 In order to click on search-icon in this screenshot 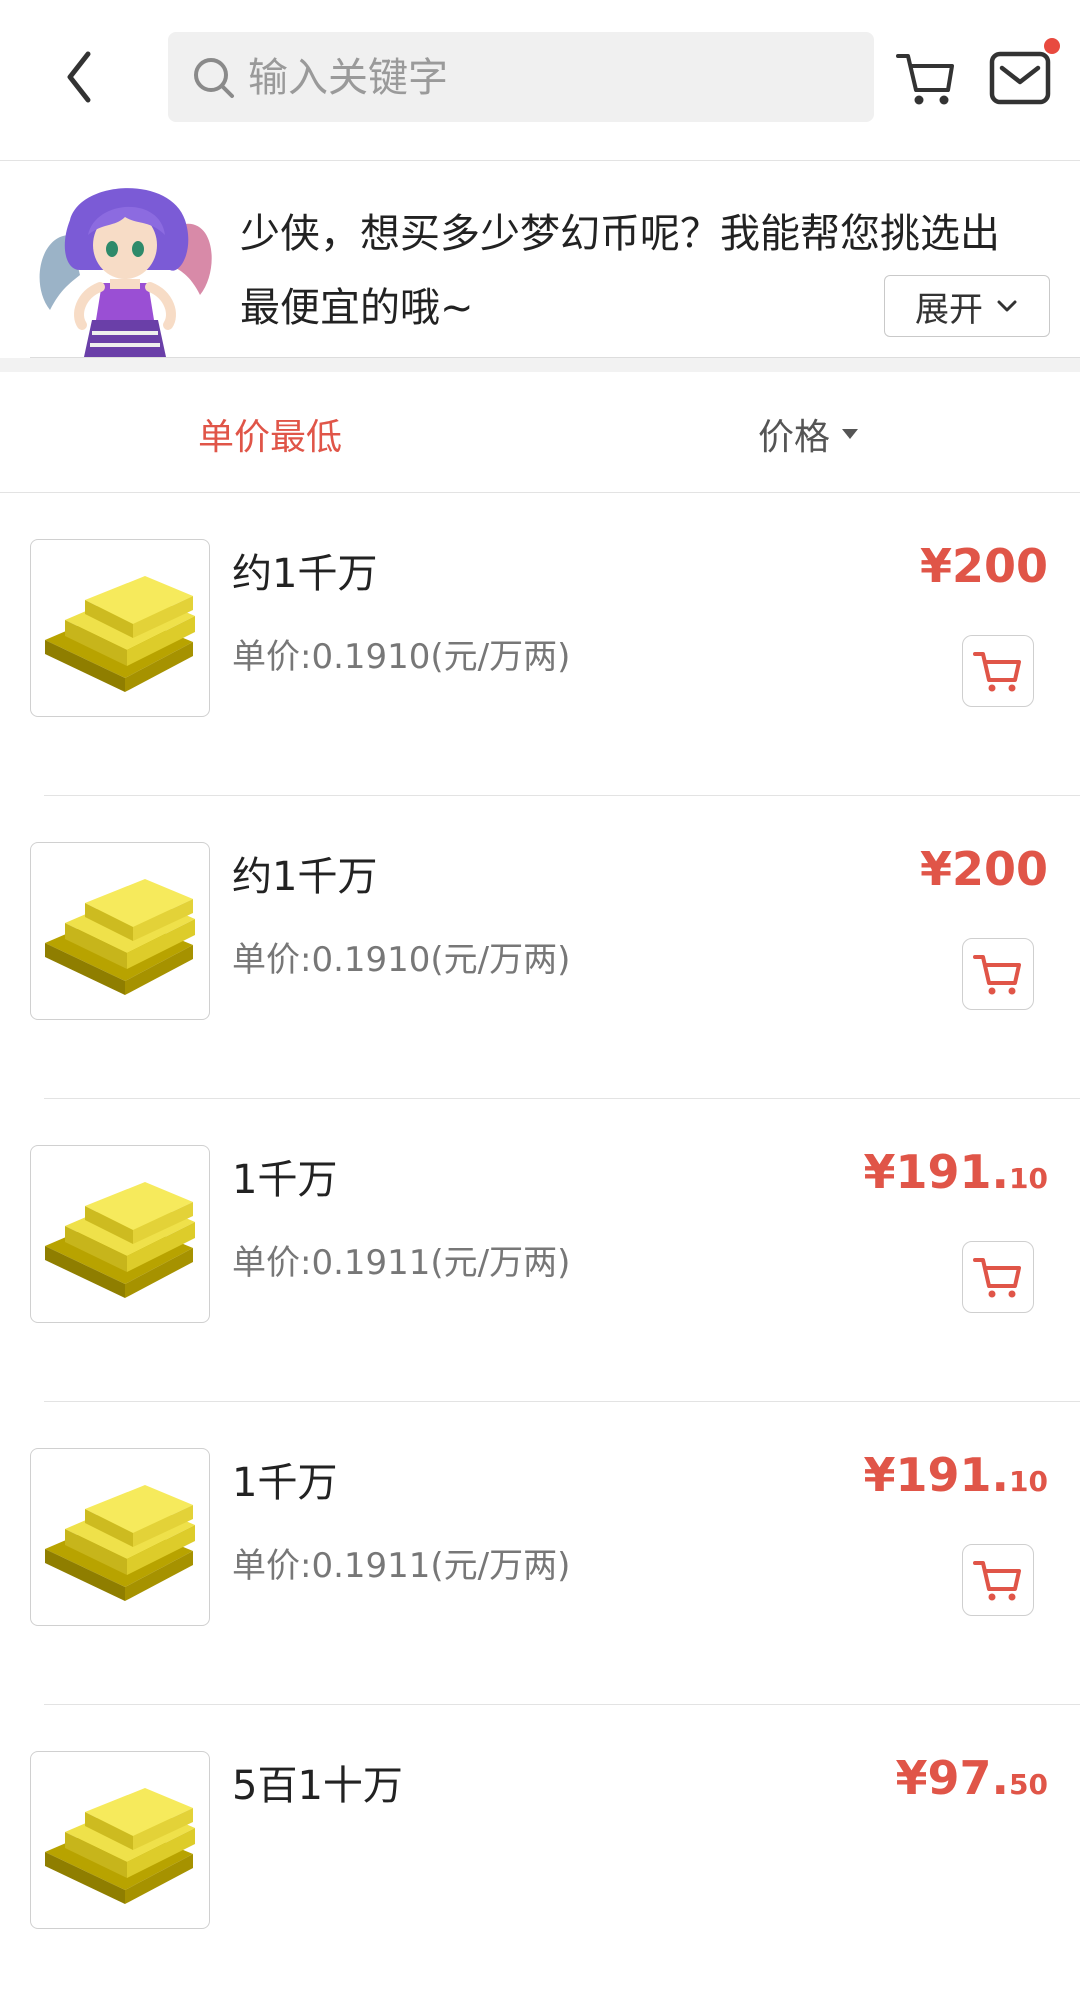, I will do `click(214, 78)`.